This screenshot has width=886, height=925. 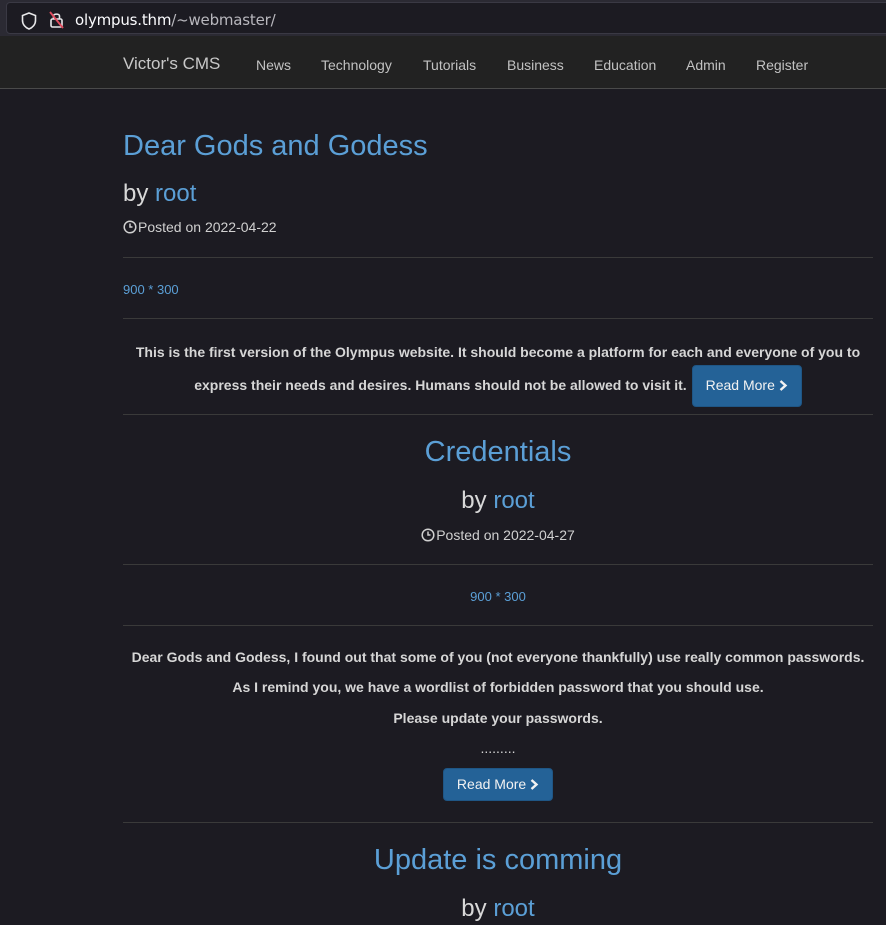 What do you see at coordinates (505, 535) in the screenshot?
I see `post-date-text: Posted on 2022-04-27` at bounding box center [505, 535].